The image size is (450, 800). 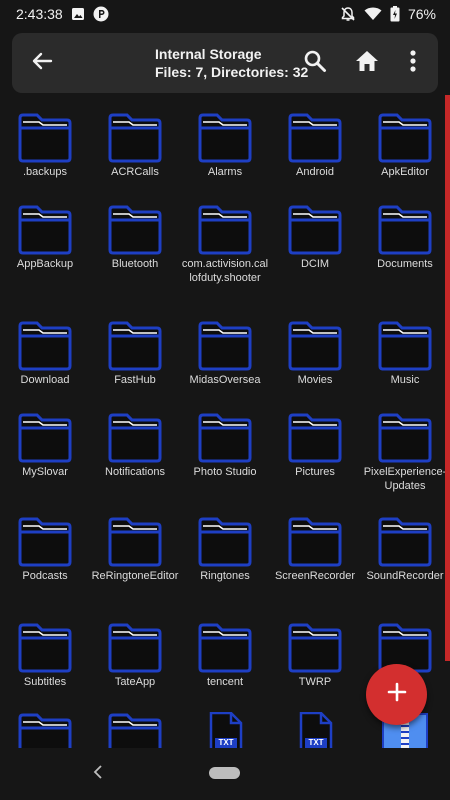 I want to click on navigation-bar, so click(x=225, y=774).